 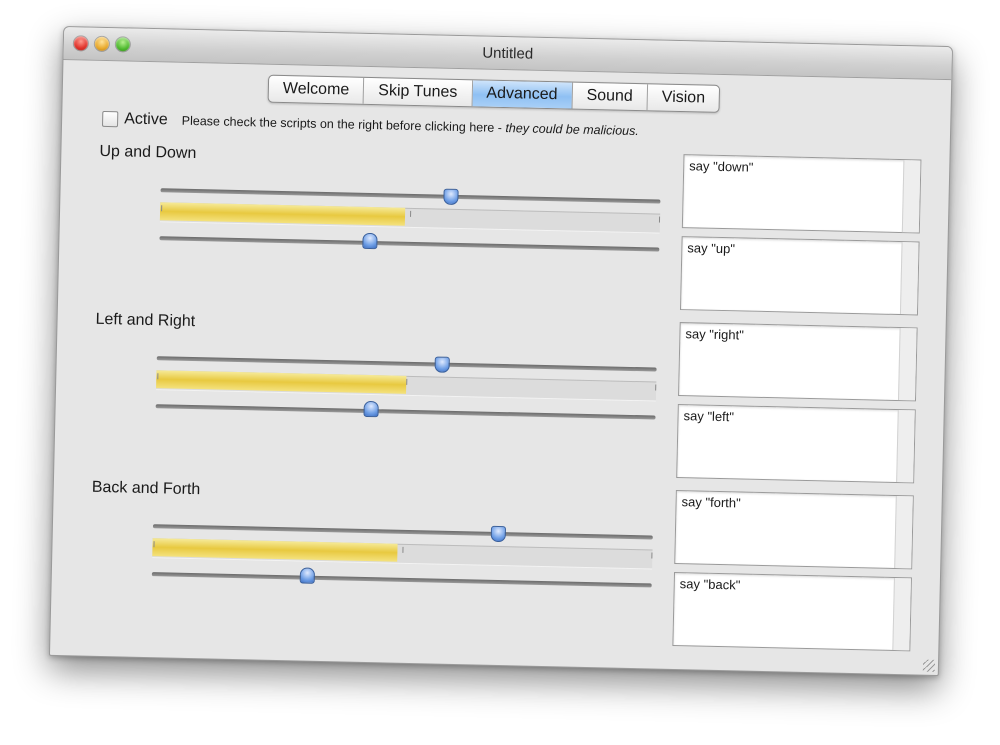 I want to click on script-field-down: say "down", so click(x=801, y=194).